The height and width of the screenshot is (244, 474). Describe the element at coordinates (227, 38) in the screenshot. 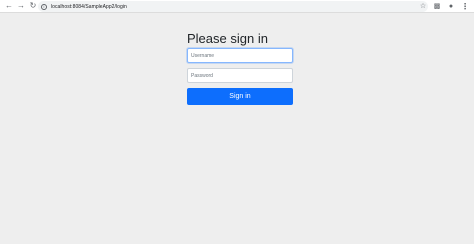

I see `page-title: Please sign in` at that location.